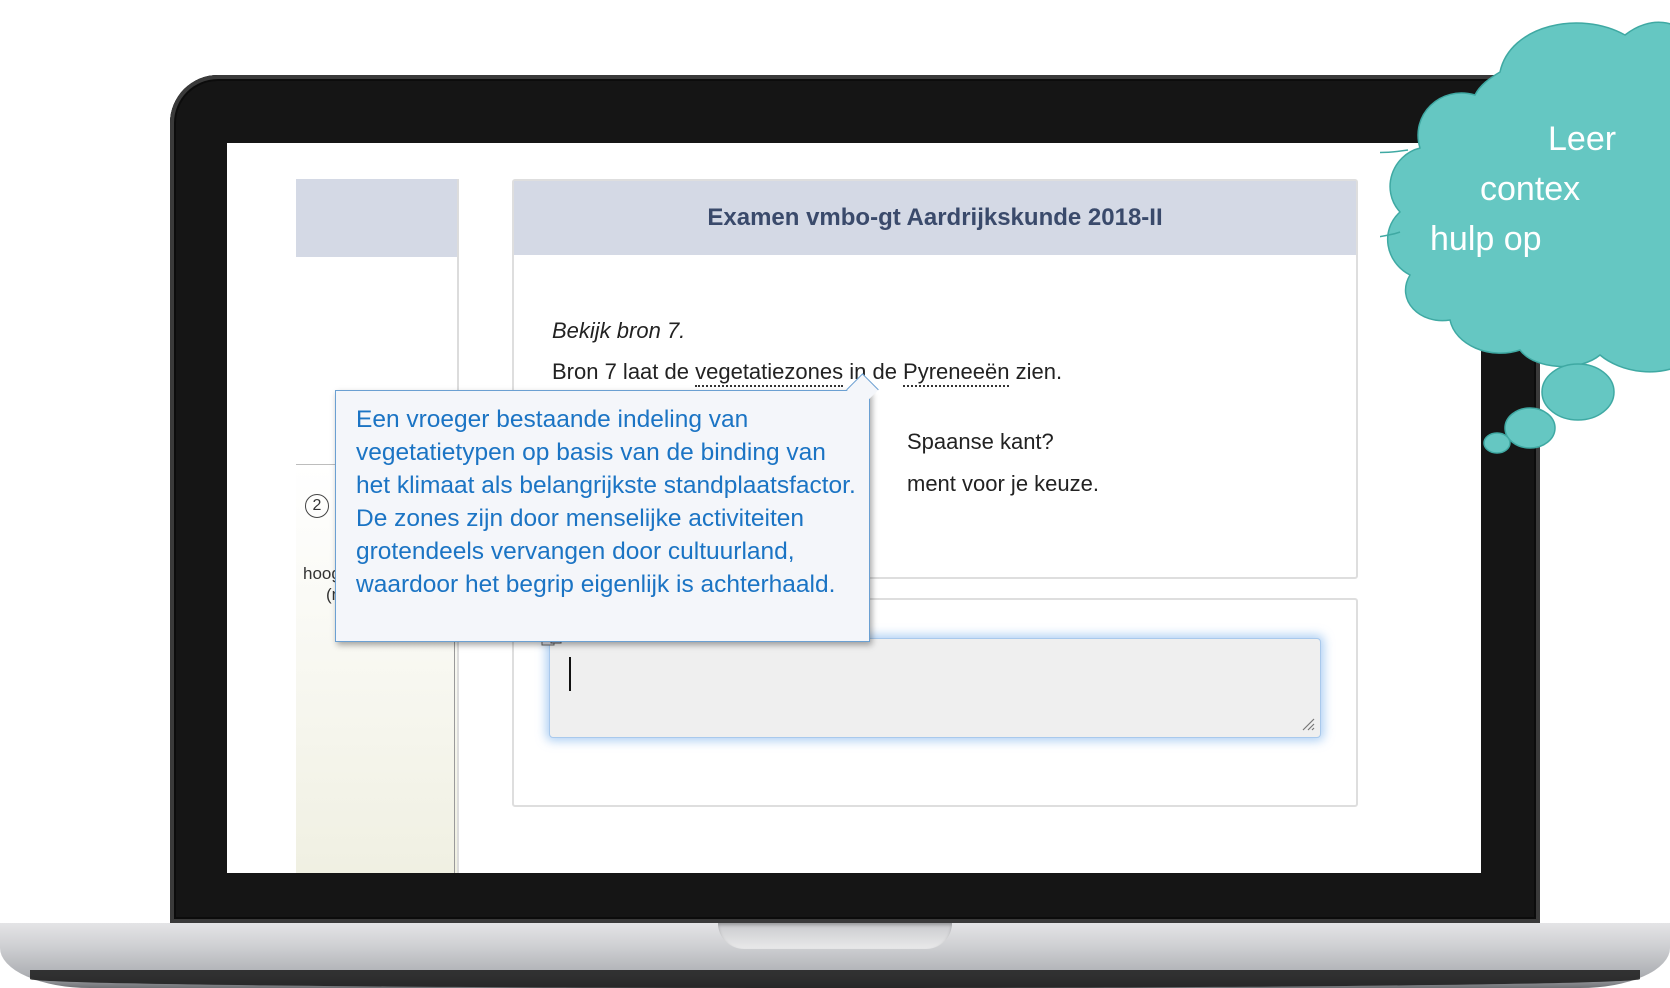 The height and width of the screenshot is (988, 1670). I want to click on laptop-base-shadow, so click(835, 979).